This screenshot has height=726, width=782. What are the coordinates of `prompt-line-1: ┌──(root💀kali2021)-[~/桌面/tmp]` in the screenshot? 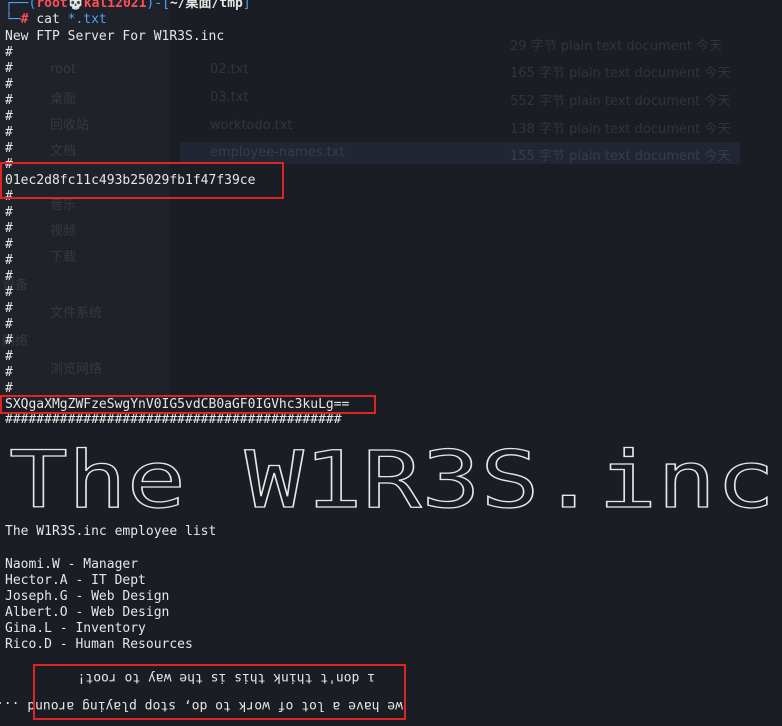 It's located at (128, 6).